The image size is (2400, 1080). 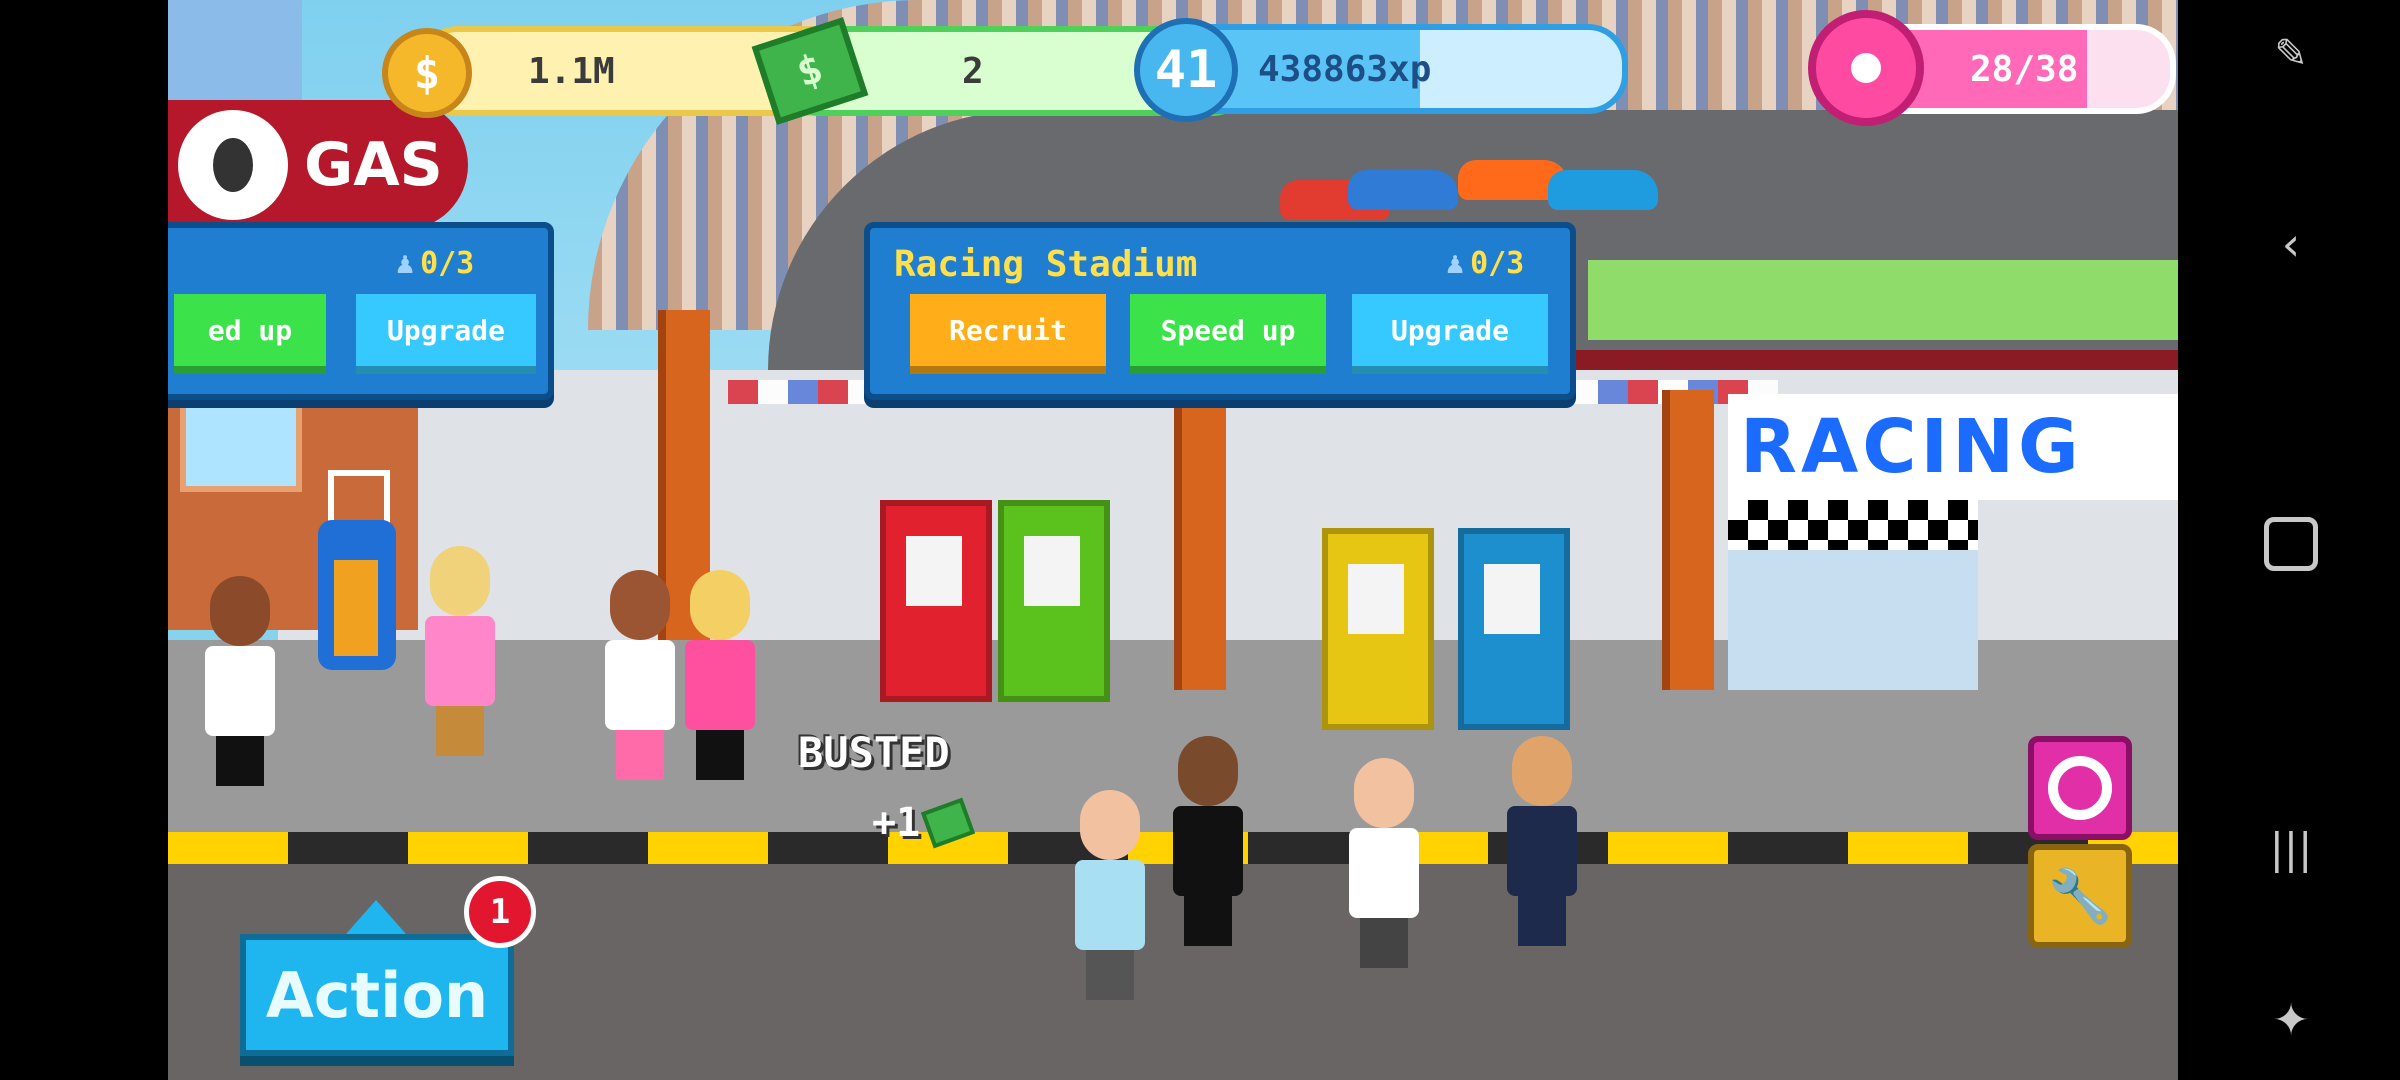 I want to click on race-car-cyan, so click(x=1603, y=190).